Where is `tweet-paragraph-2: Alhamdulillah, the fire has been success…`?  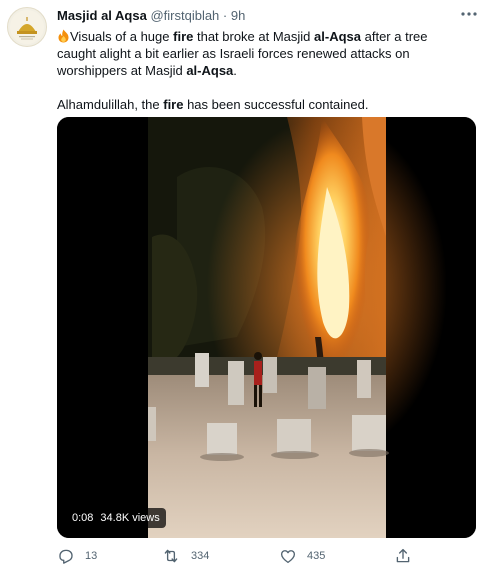 tweet-paragraph-2: Alhamdulillah, the fire has been success… is located at coordinates (262, 104).